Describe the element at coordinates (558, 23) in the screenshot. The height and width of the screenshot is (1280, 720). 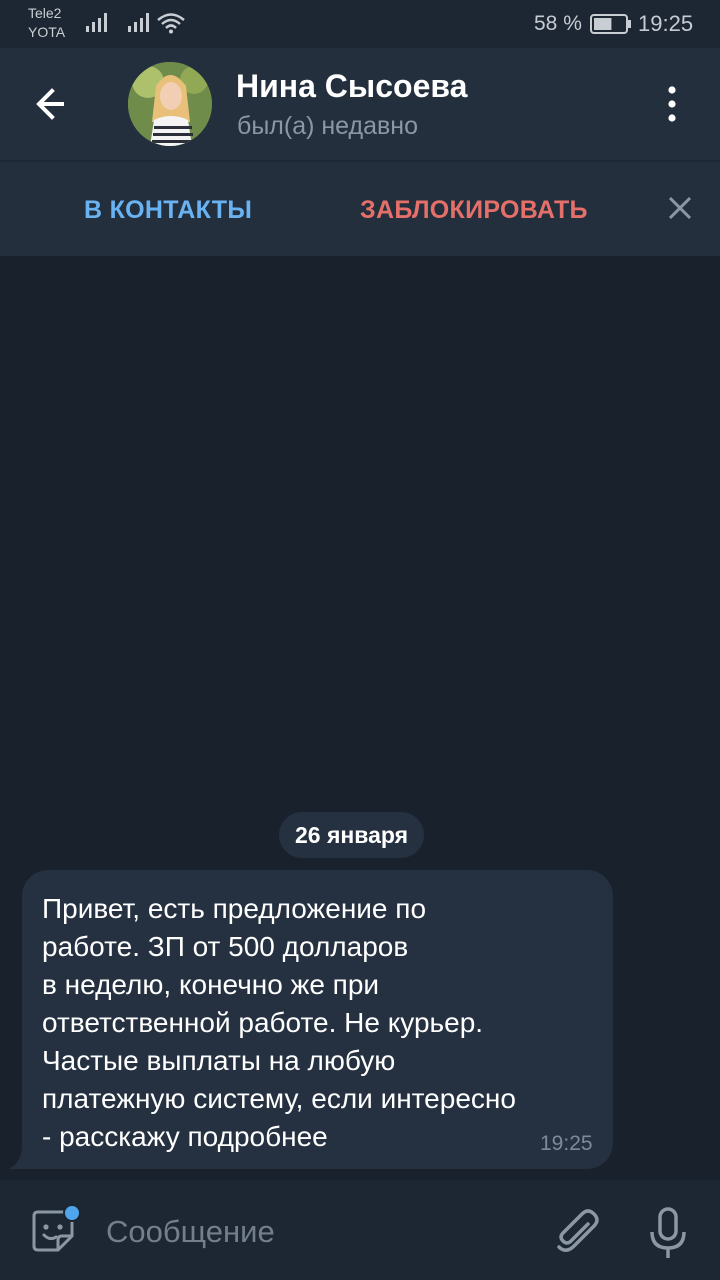
I see `battery-percent: 58 %` at that location.